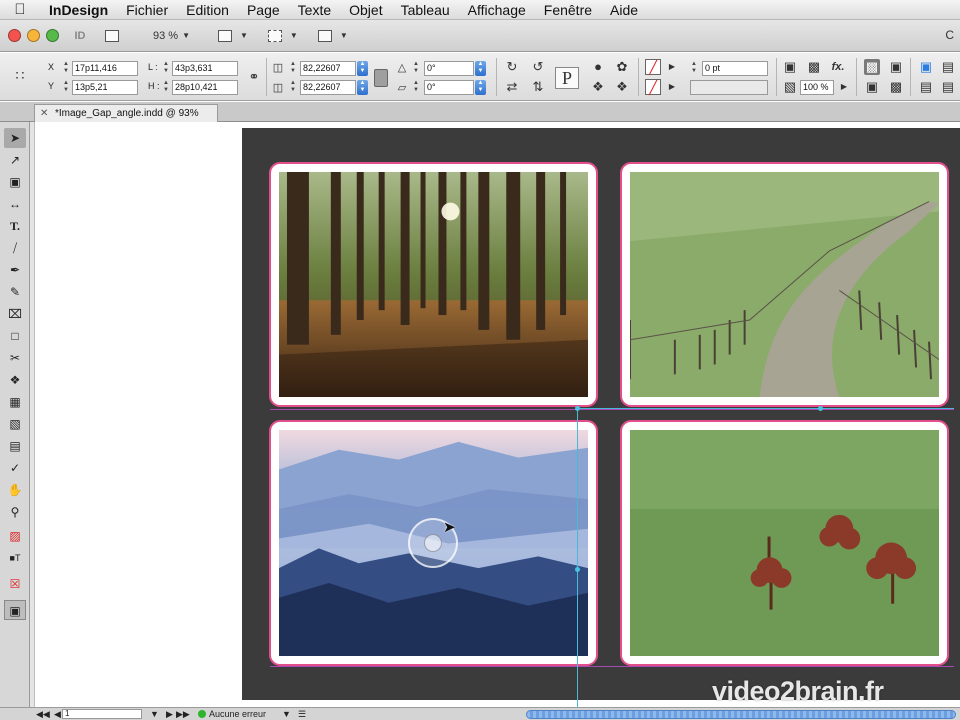 This screenshot has height=720, width=960. I want to click on apply-none-icon: ☒, so click(15, 584).